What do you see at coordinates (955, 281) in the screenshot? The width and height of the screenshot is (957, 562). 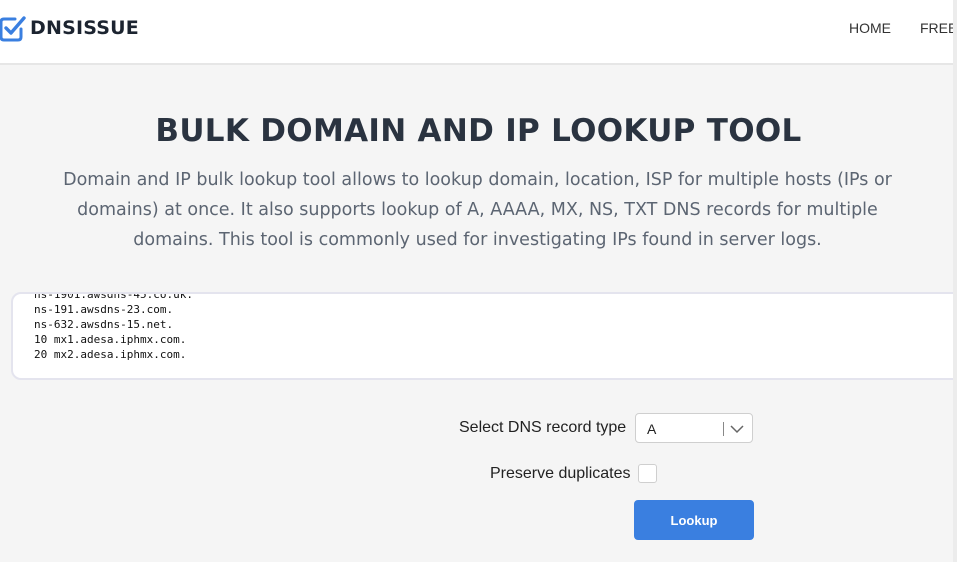 I see `scrollbar` at bounding box center [955, 281].